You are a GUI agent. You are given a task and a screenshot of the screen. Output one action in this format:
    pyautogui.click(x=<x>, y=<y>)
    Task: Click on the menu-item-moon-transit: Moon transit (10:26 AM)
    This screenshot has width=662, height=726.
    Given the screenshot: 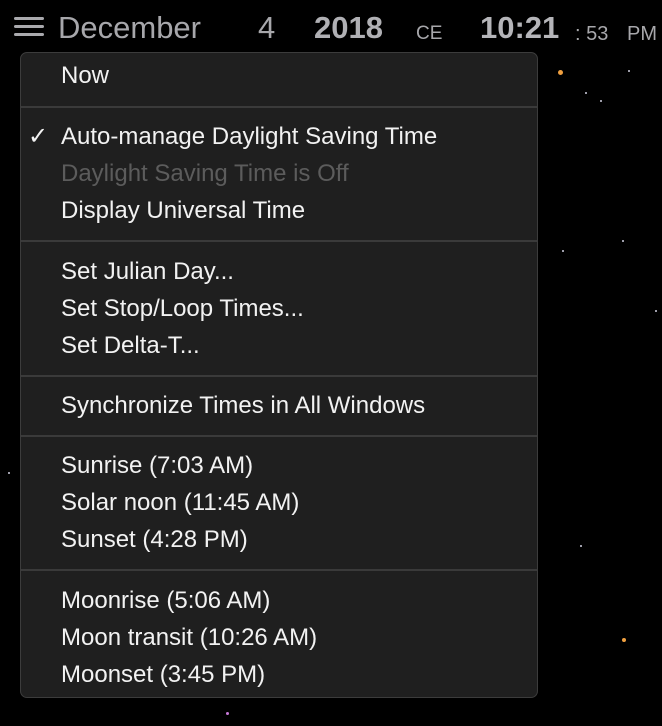 What is the action you would take?
    pyautogui.click(x=189, y=638)
    